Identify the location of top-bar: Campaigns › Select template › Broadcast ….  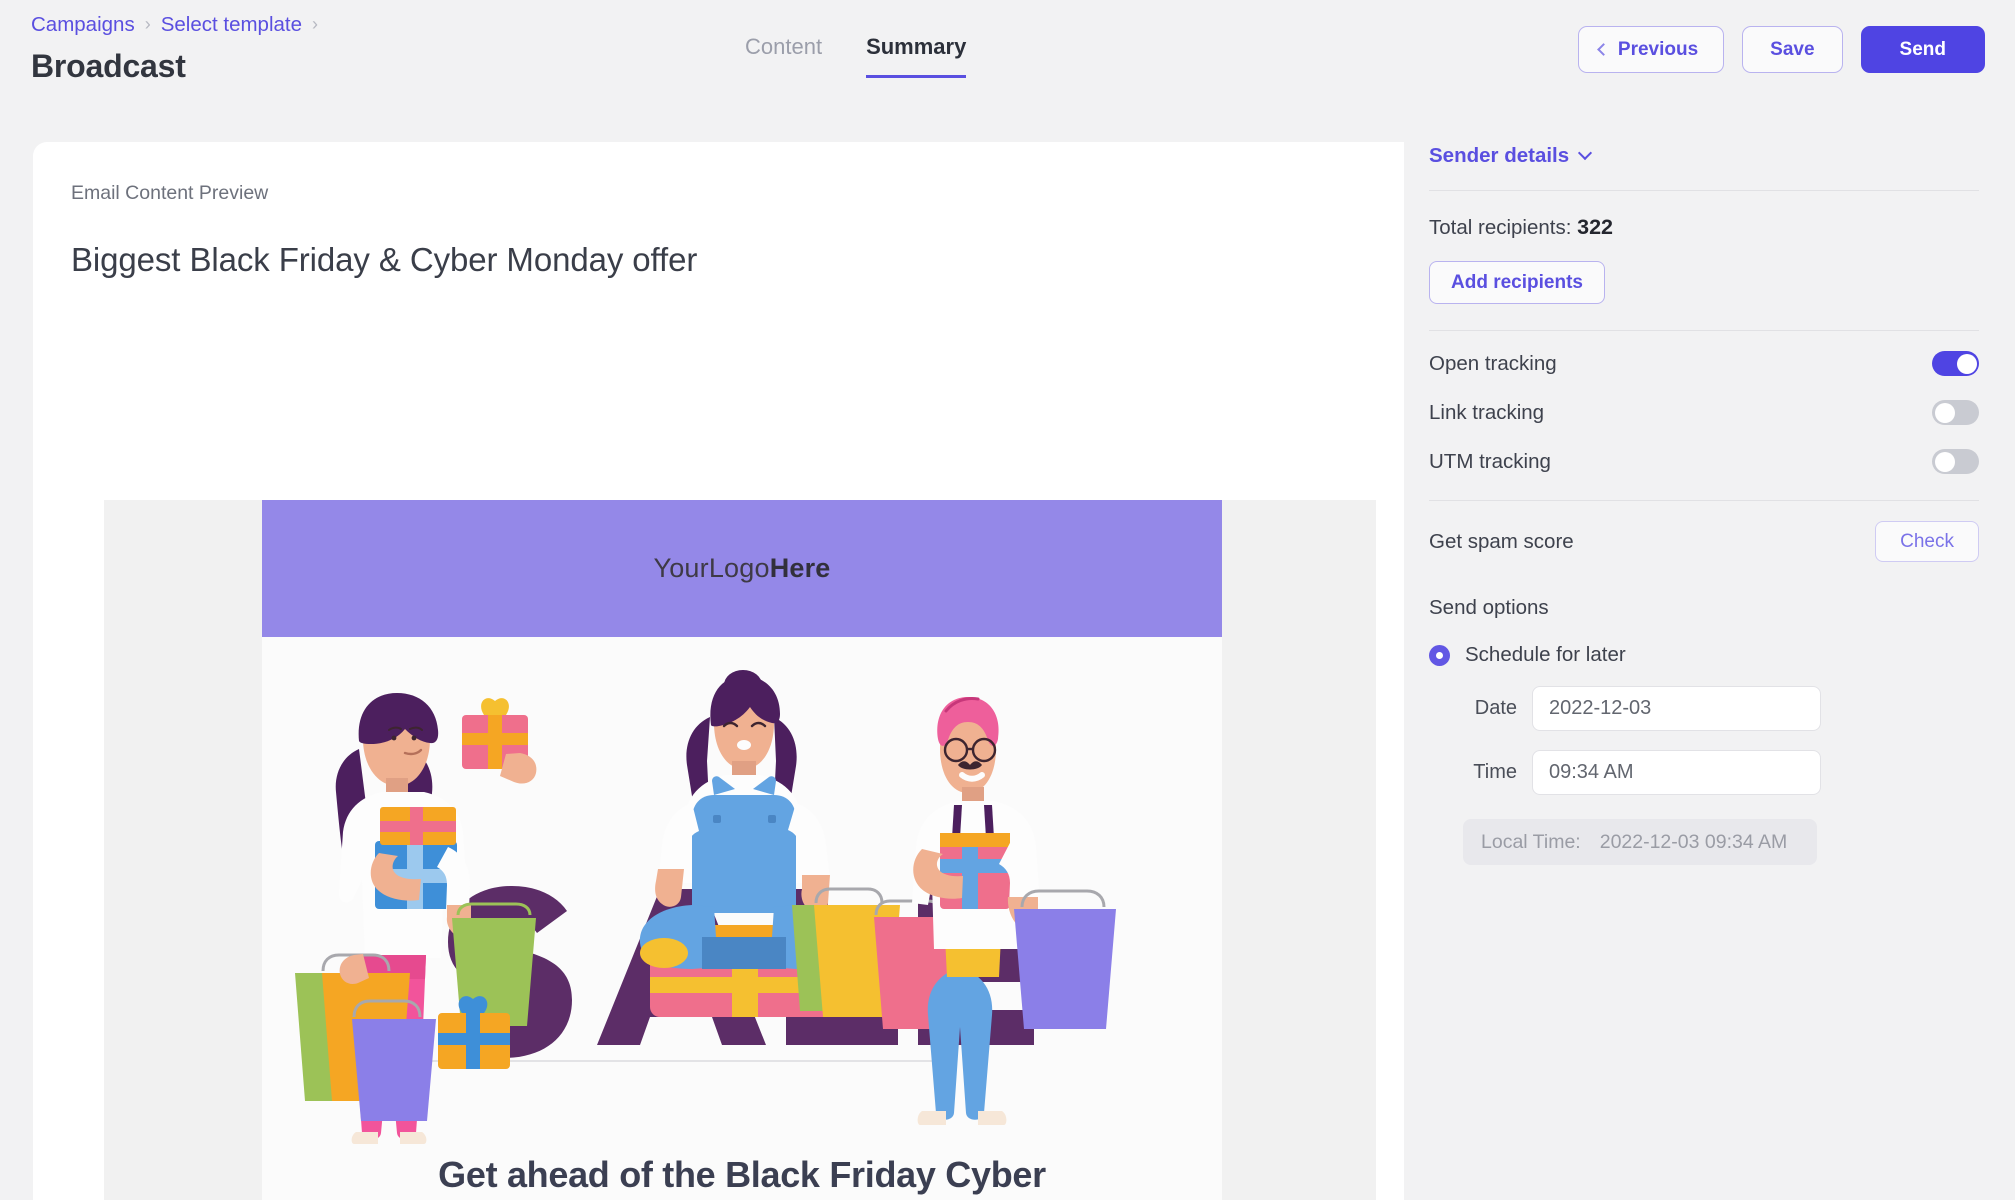
(1007, 59).